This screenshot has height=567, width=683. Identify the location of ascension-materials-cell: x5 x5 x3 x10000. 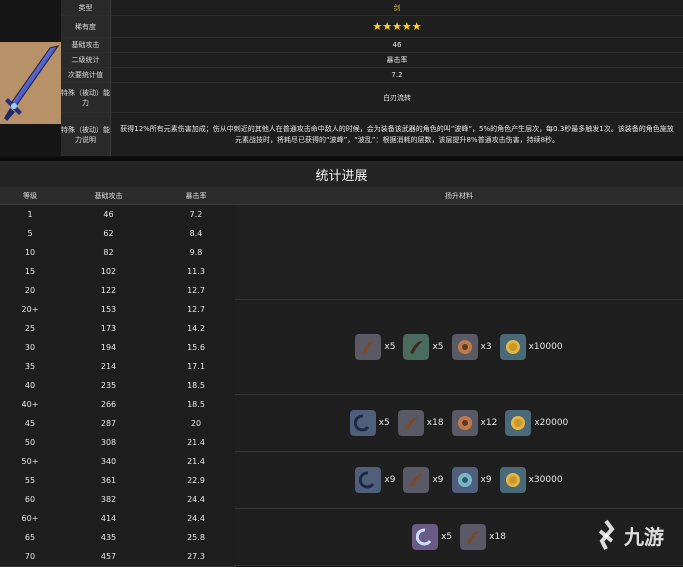
(459, 347).